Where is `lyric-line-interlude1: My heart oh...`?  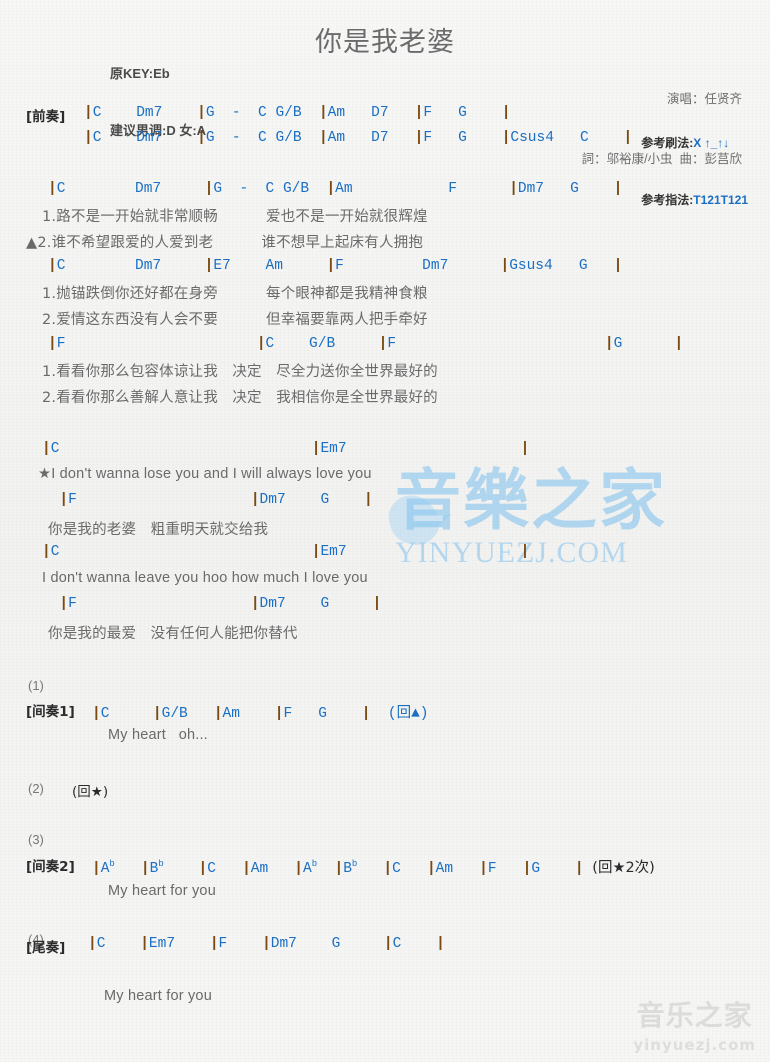
lyric-line-interlude1: My heart oh... is located at coordinates (158, 735).